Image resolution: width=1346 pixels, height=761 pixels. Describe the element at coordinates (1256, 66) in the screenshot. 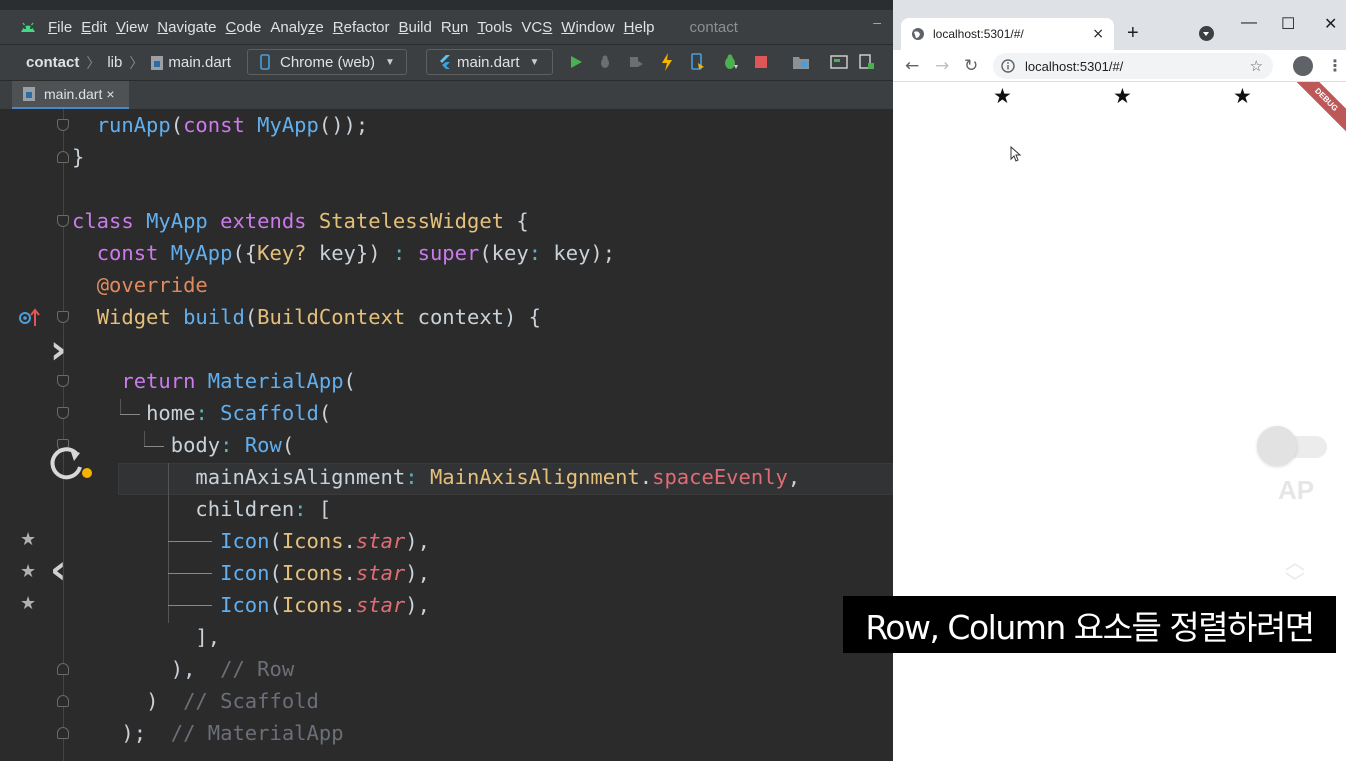

I see `bookmark-star-icon: ☆` at that location.